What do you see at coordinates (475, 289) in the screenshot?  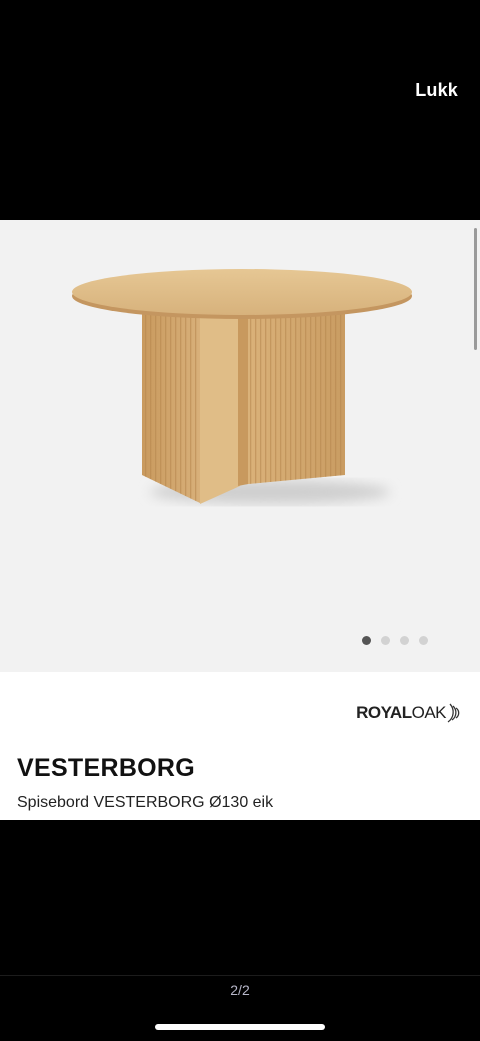 I see `scrollbar` at bounding box center [475, 289].